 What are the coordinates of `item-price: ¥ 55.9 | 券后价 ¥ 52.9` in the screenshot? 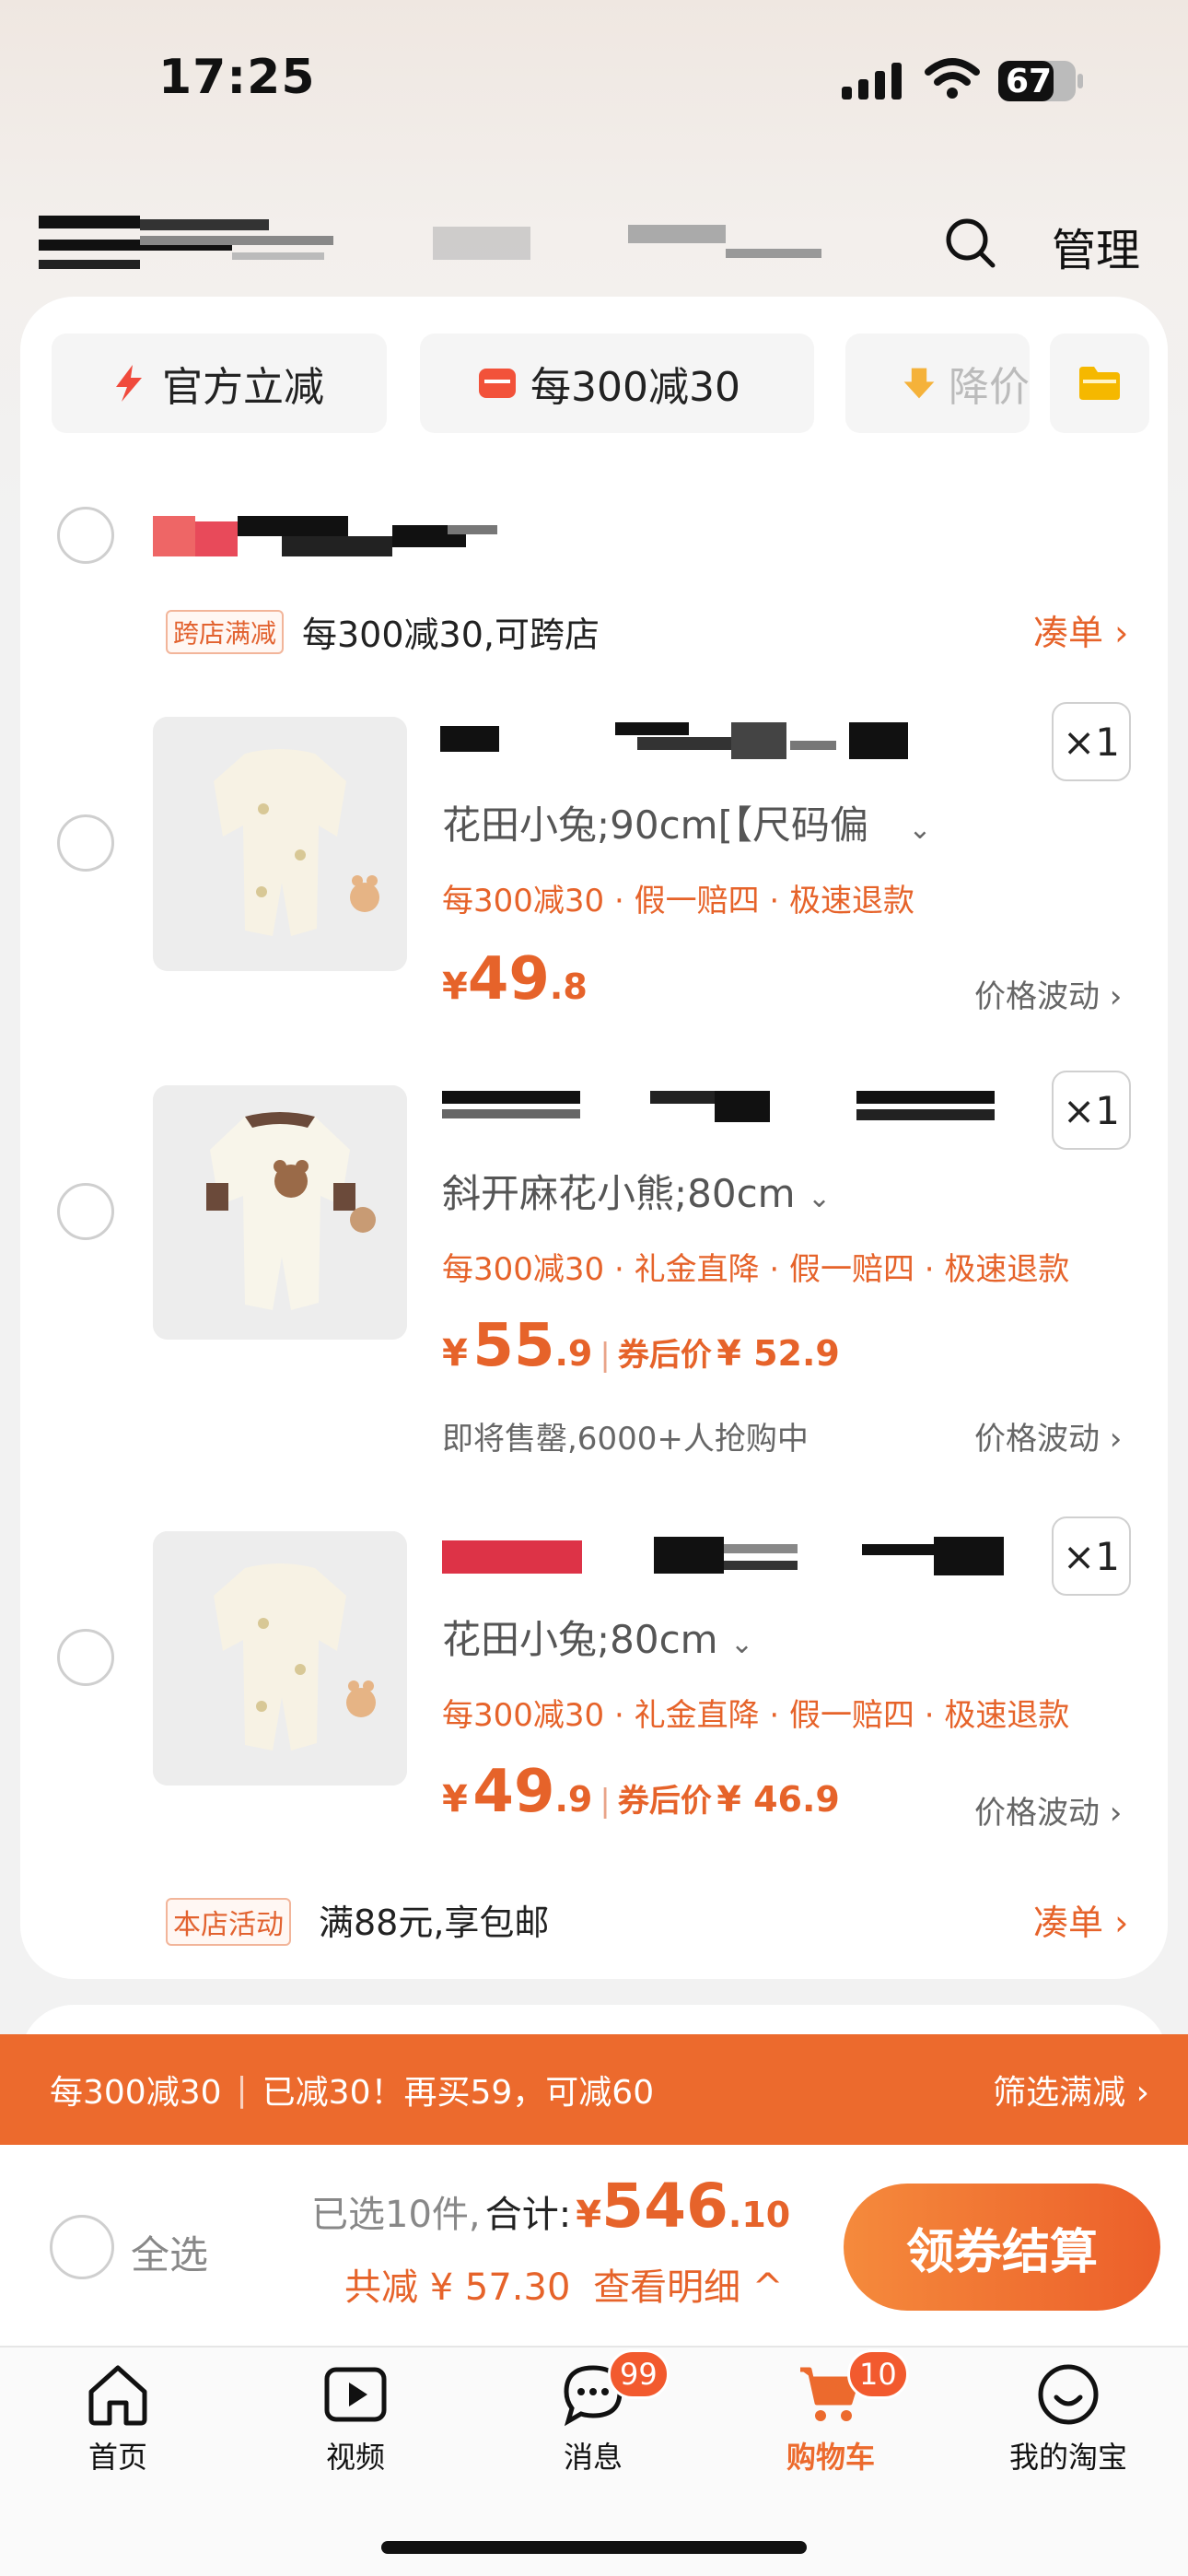 It's located at (641, 1346).